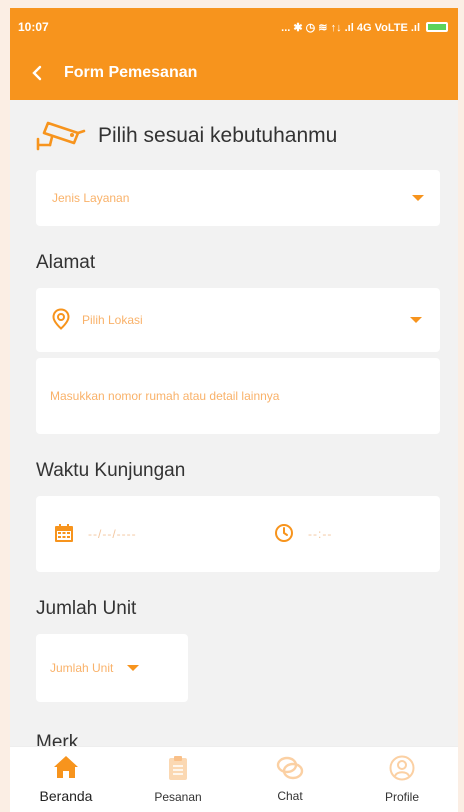  I want to click on nav-item-beranda: Beranda, so click(66, 779).